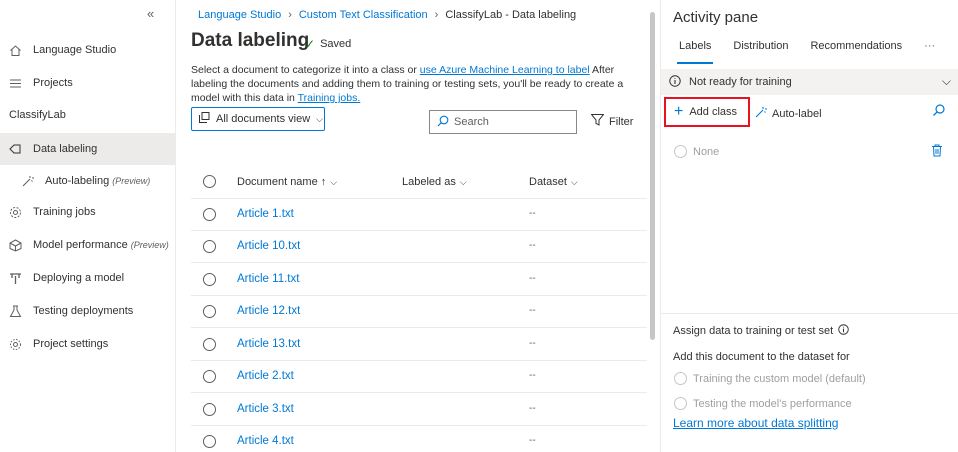 The width and height of the screenshot is (958, 452). I want to click on column-dataset: Dataset ⌵, so click(553, 182).